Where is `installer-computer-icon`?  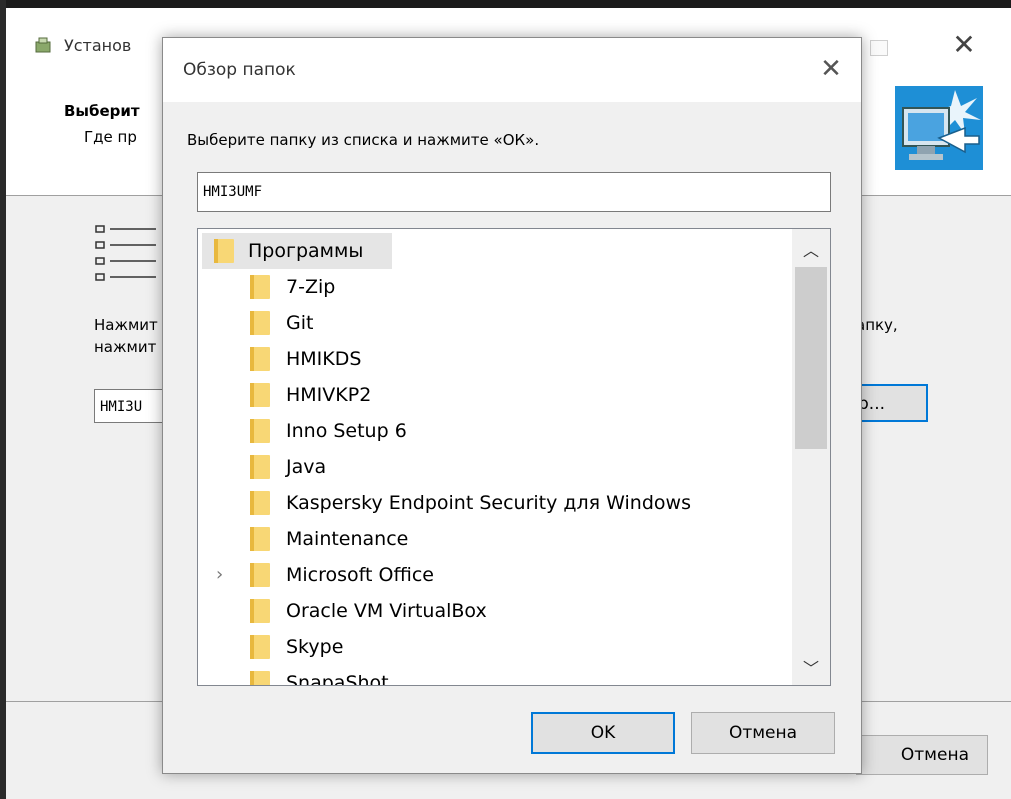
installer-computer-icon is located at coordinates (939, 128).